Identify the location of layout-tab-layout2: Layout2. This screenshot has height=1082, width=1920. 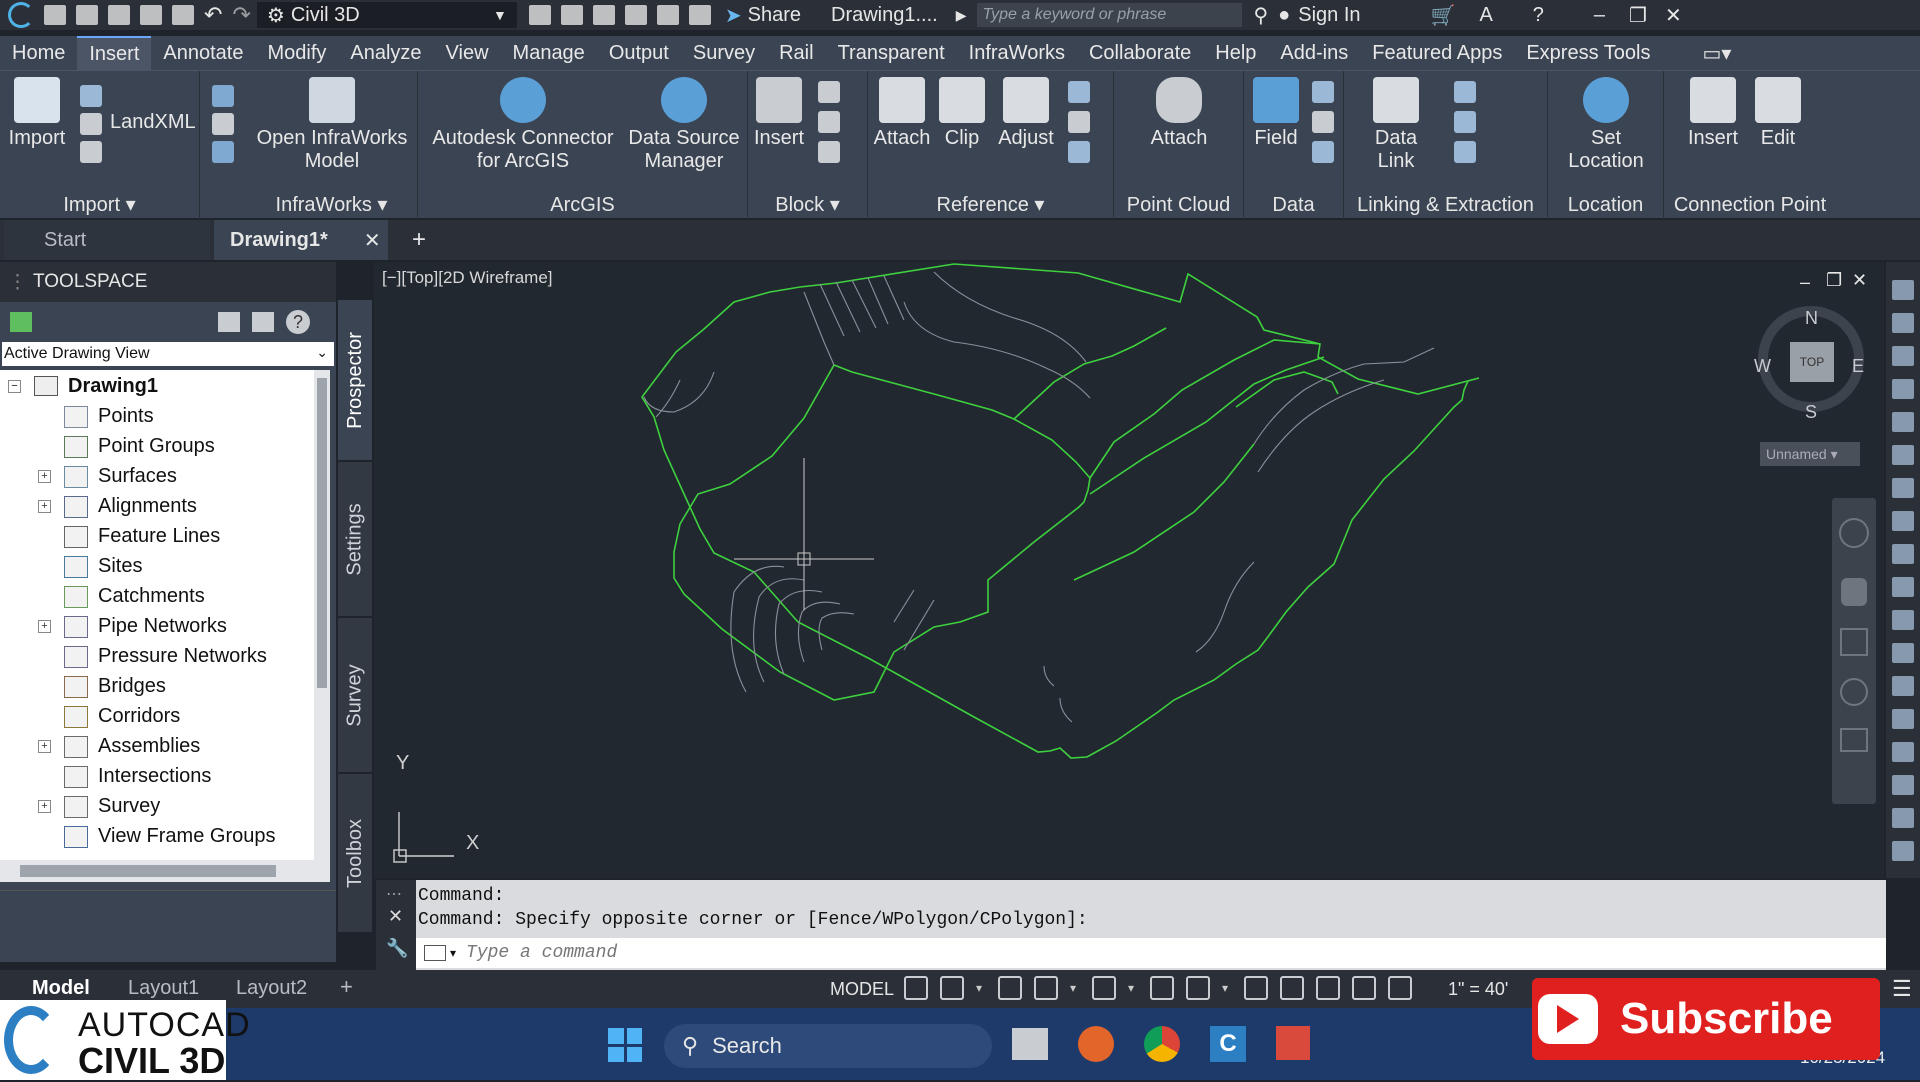
(271, 988).